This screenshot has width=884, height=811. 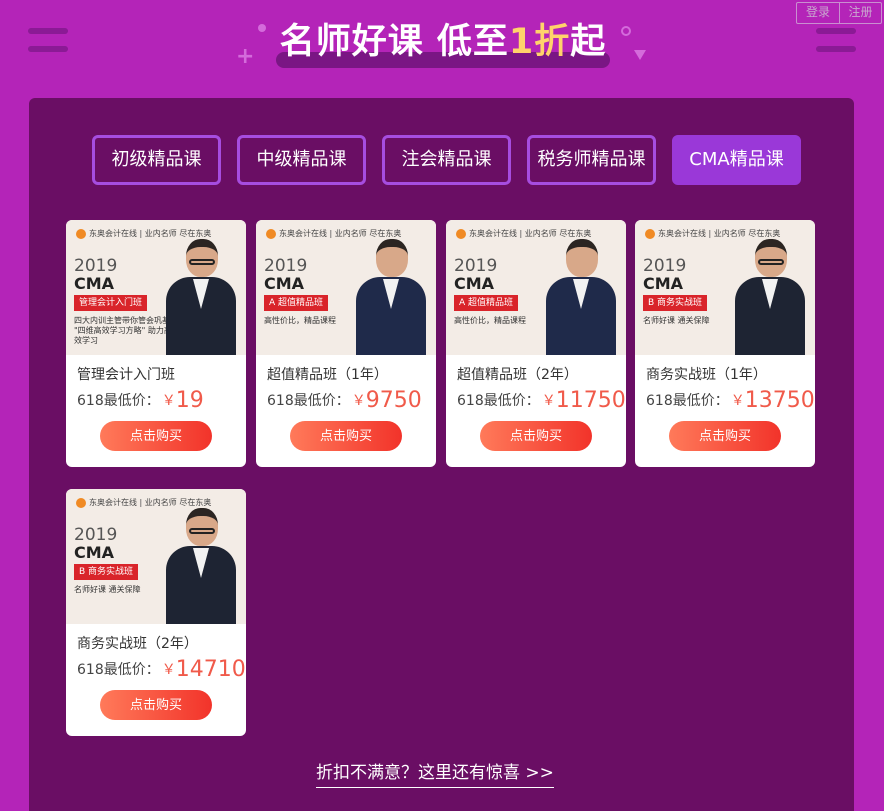 I want to click on price-row: 618最低价： ￥11750, so click(x=536, y=401).